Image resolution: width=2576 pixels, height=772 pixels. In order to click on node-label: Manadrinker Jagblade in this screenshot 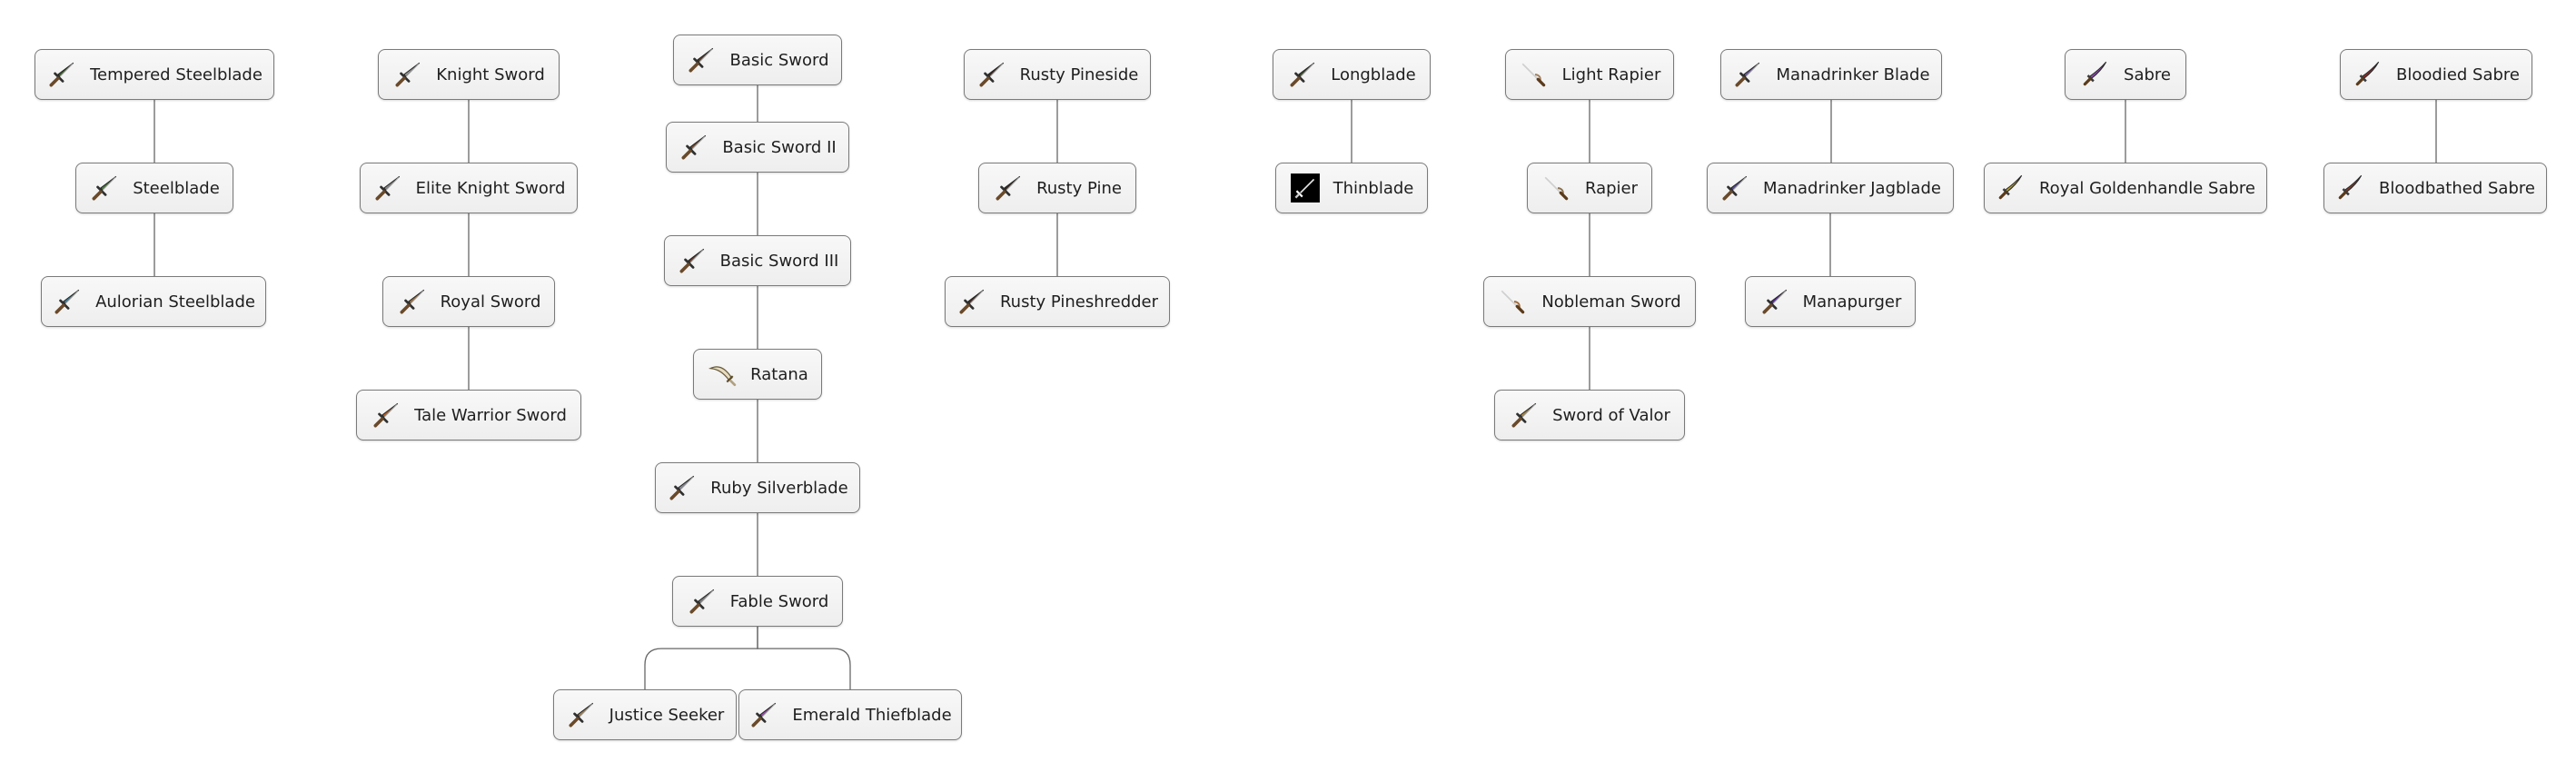, I will do `click(1852, 188)`.